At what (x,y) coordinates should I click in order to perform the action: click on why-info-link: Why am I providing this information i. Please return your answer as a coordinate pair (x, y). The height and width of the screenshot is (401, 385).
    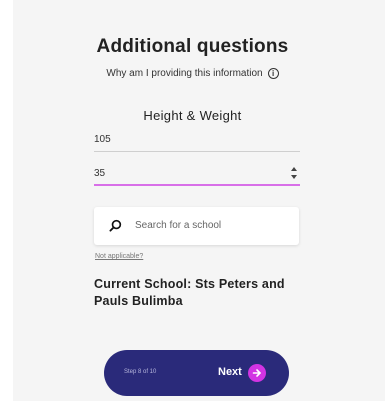
    Looking at the image, I should click on (192, 73).